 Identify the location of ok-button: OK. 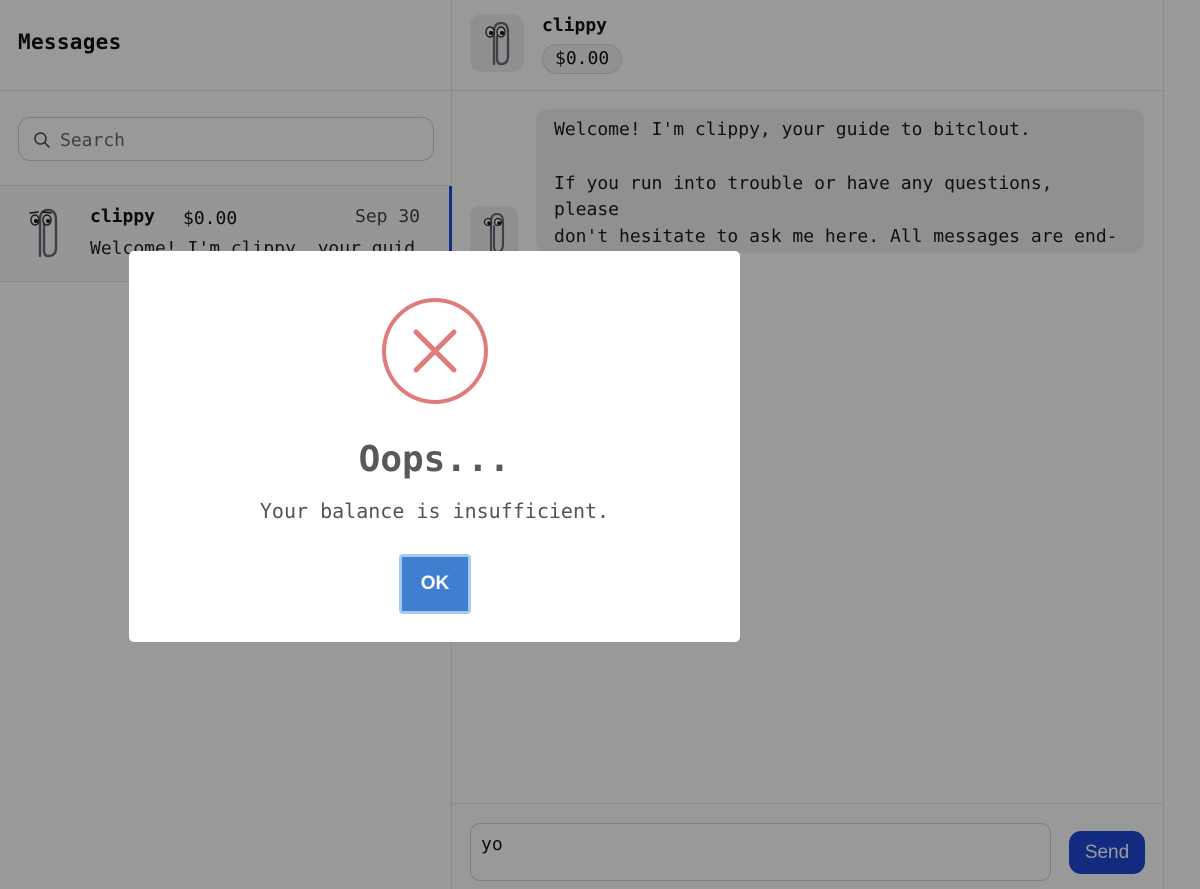
(435, 584).